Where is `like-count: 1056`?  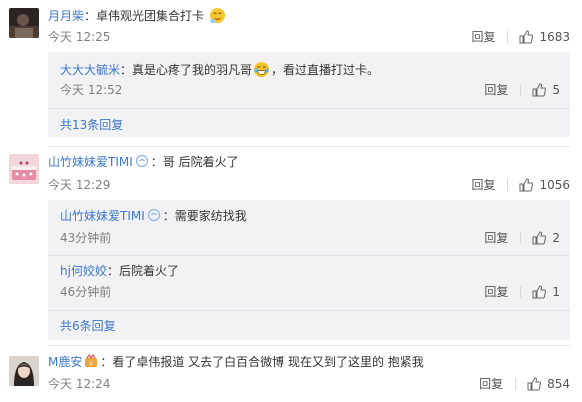 like-count: 1056 is located at coordinates (554, 185).